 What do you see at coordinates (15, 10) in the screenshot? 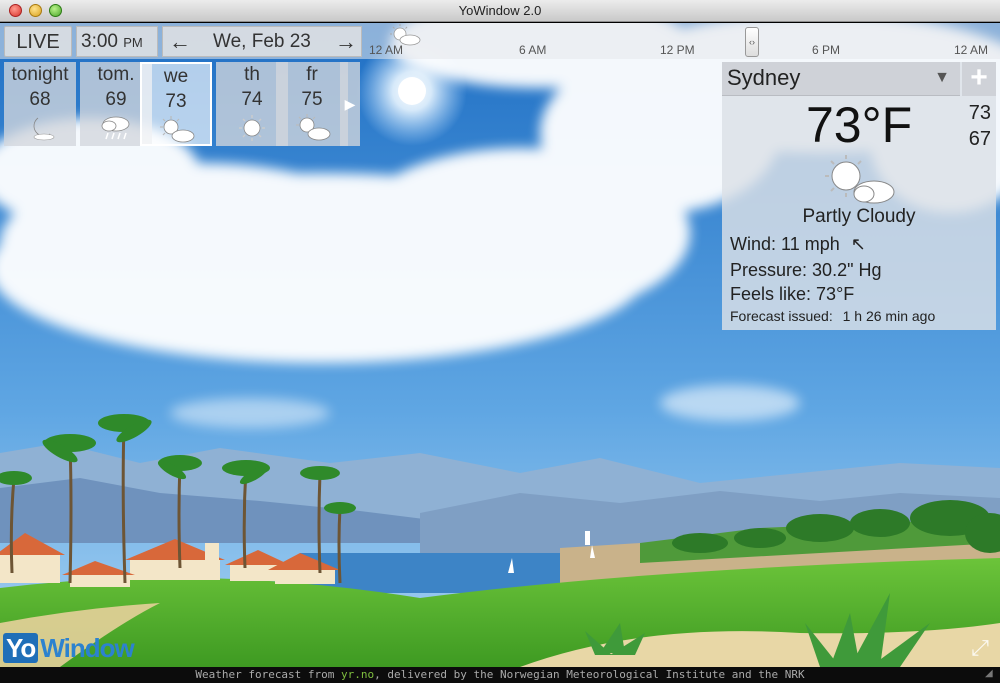
I see `close-window-button` at bounding box center [15, 10].